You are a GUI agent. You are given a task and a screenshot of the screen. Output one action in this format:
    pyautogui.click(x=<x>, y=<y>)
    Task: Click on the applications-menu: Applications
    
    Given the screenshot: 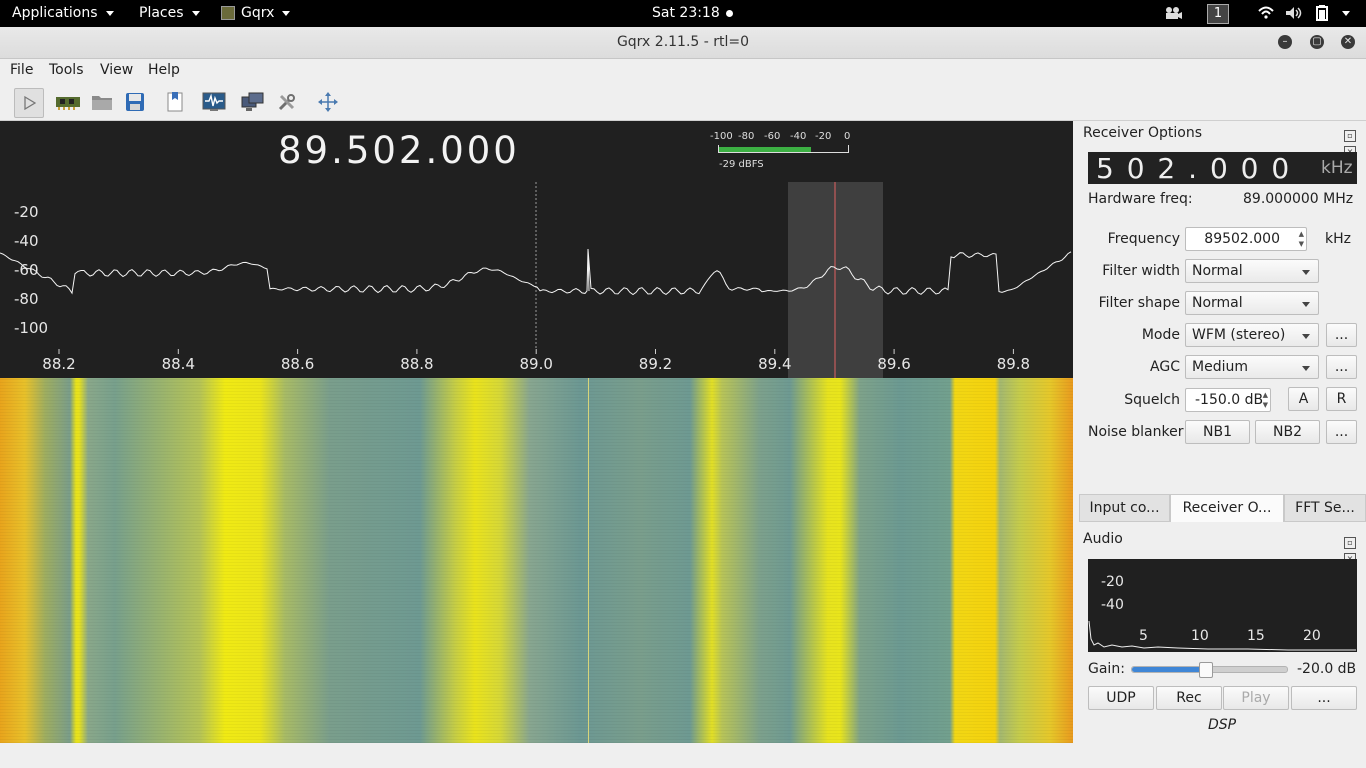 What is the action you would take?
    pyautogui.click(x=63, y=13)
    